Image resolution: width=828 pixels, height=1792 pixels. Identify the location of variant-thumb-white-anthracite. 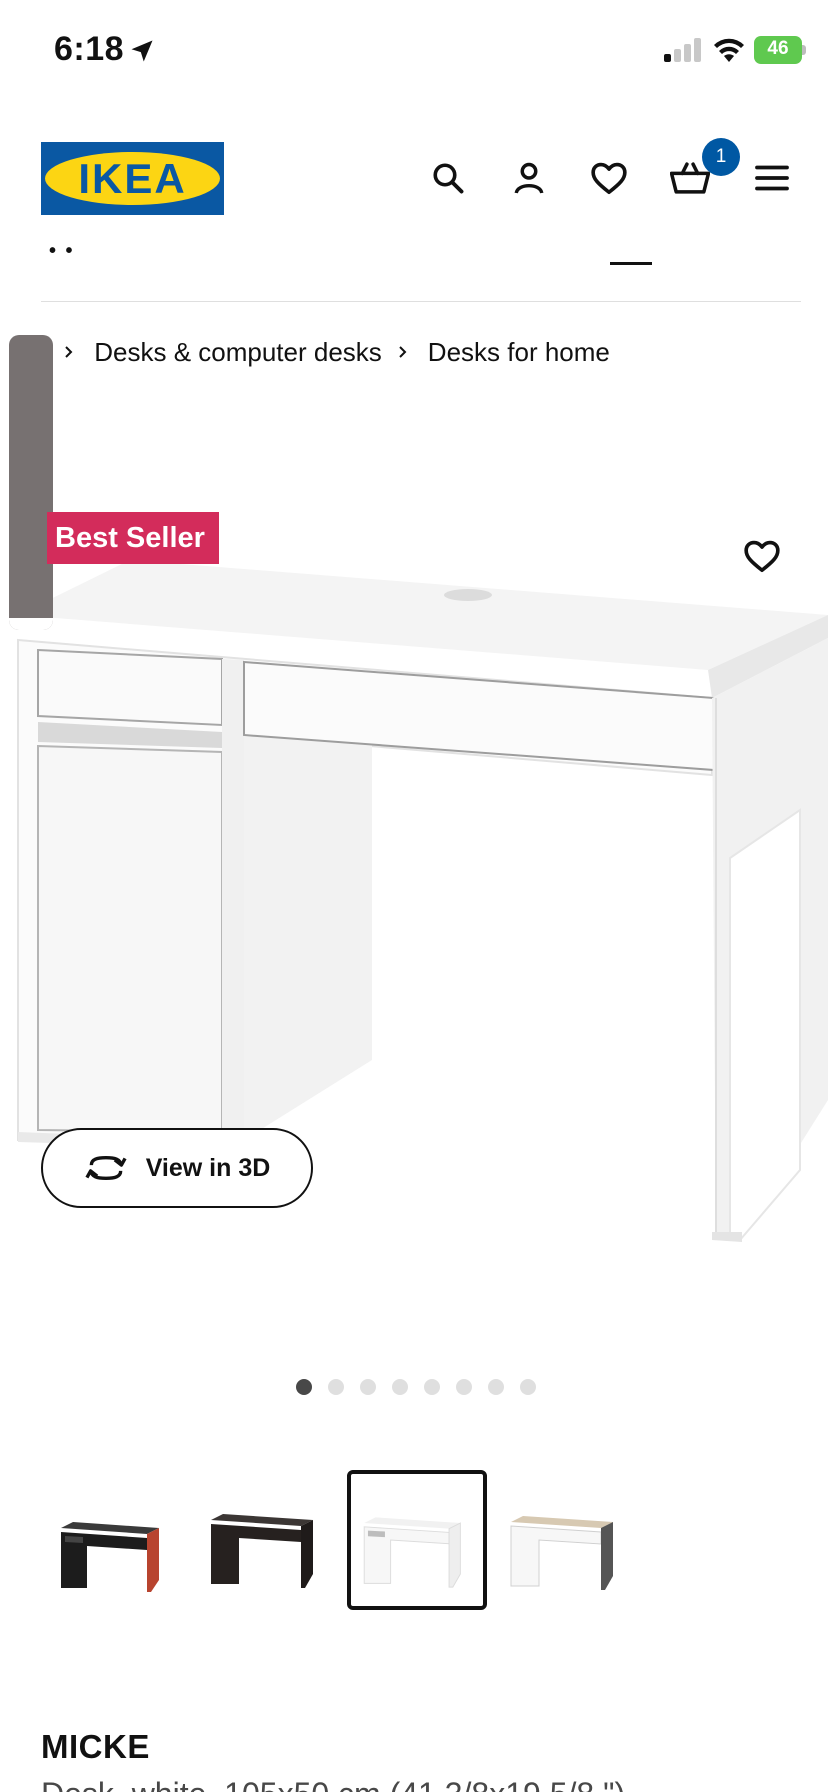
(567, 1540).